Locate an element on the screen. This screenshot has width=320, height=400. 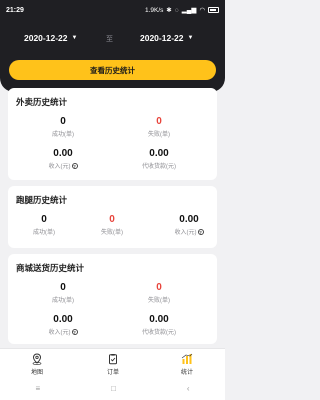
home-icon: □ is located at coordinates (113, 388).